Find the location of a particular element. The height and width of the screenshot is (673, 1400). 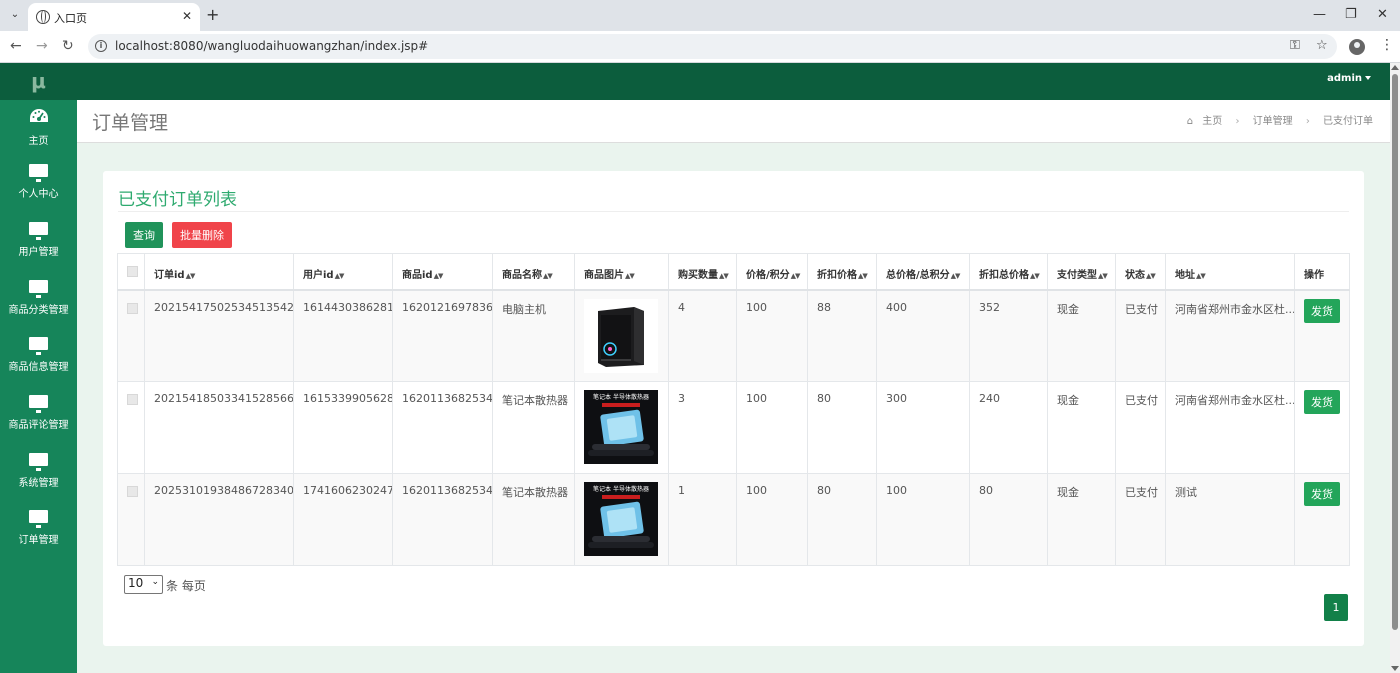

column-header: 地址▲▼ is located at coordinates (1230, 272).